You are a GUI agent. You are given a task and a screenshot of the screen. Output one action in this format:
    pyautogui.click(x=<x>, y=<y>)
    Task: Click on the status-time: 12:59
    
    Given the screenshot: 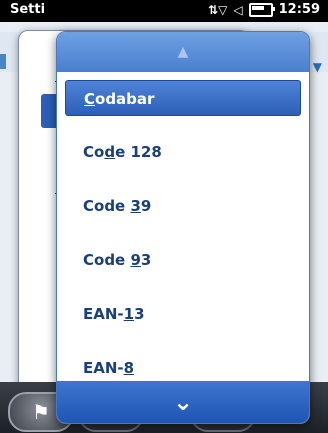 What is the action you would take?
    pyautogui.click(x=299, y=9)
    